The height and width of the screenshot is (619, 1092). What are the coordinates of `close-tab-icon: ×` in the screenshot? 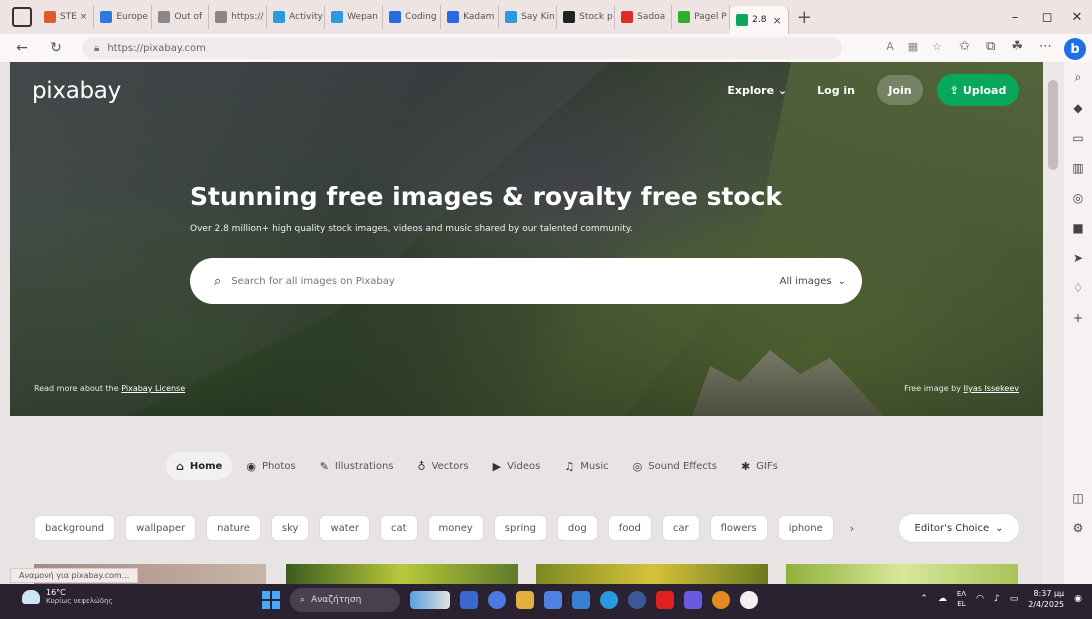 It's located at (776, 20).